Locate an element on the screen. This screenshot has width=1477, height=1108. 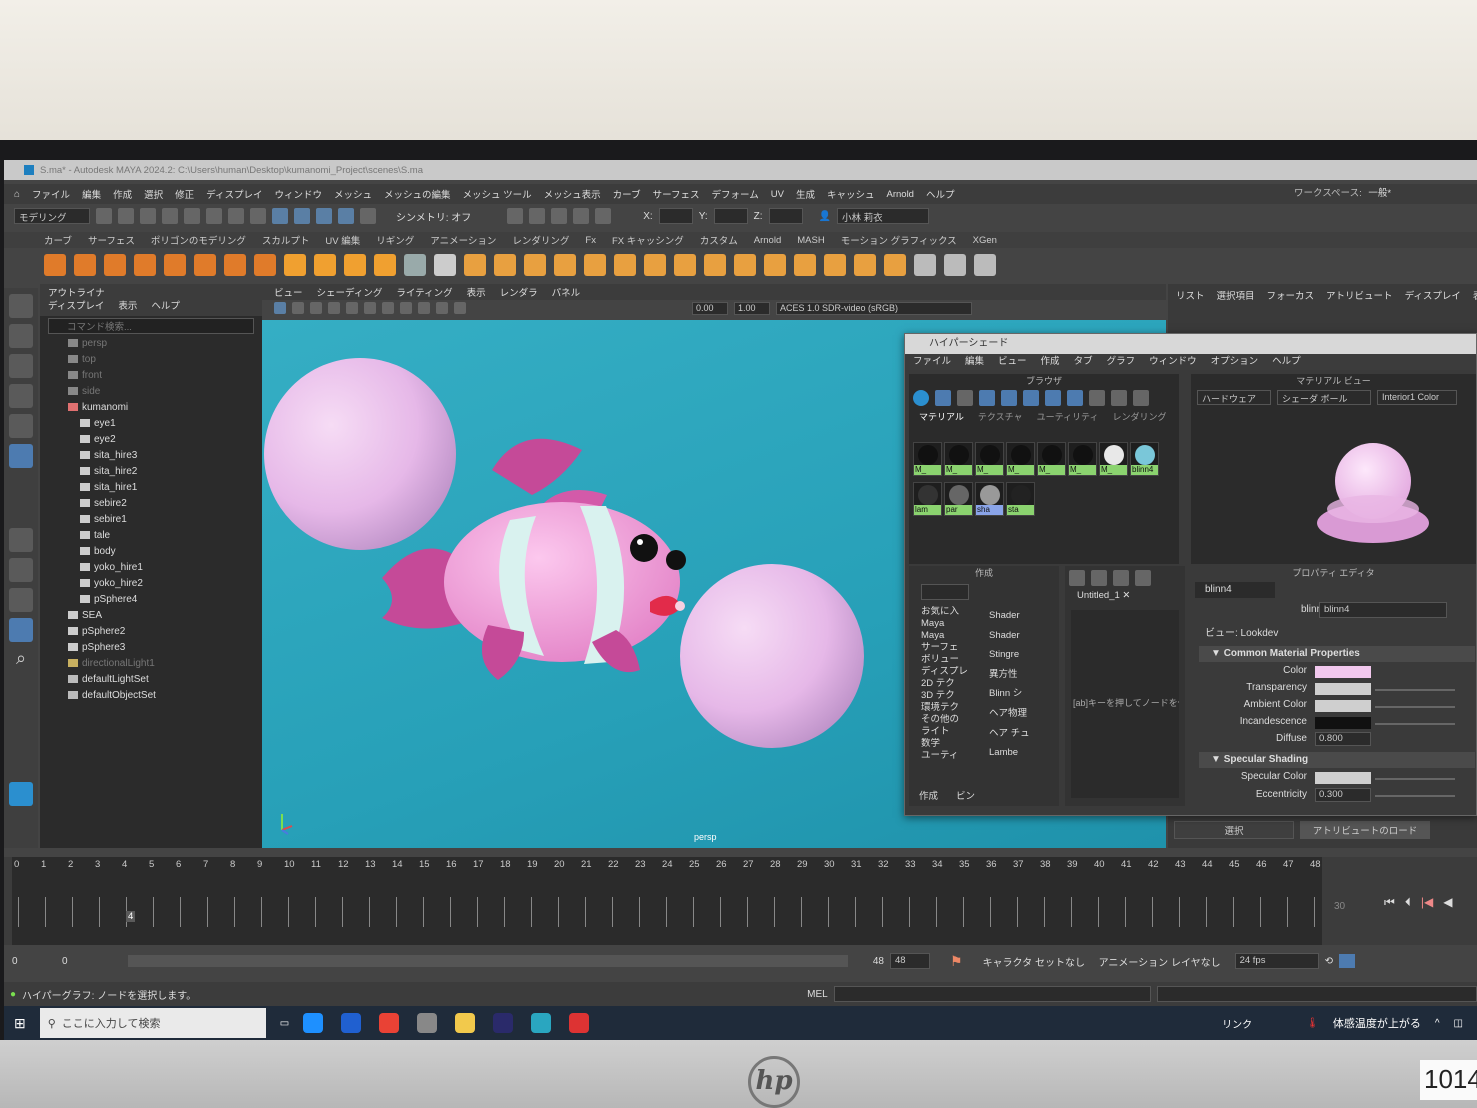
menu-item: 編集 is located at coordinates (91, 194).